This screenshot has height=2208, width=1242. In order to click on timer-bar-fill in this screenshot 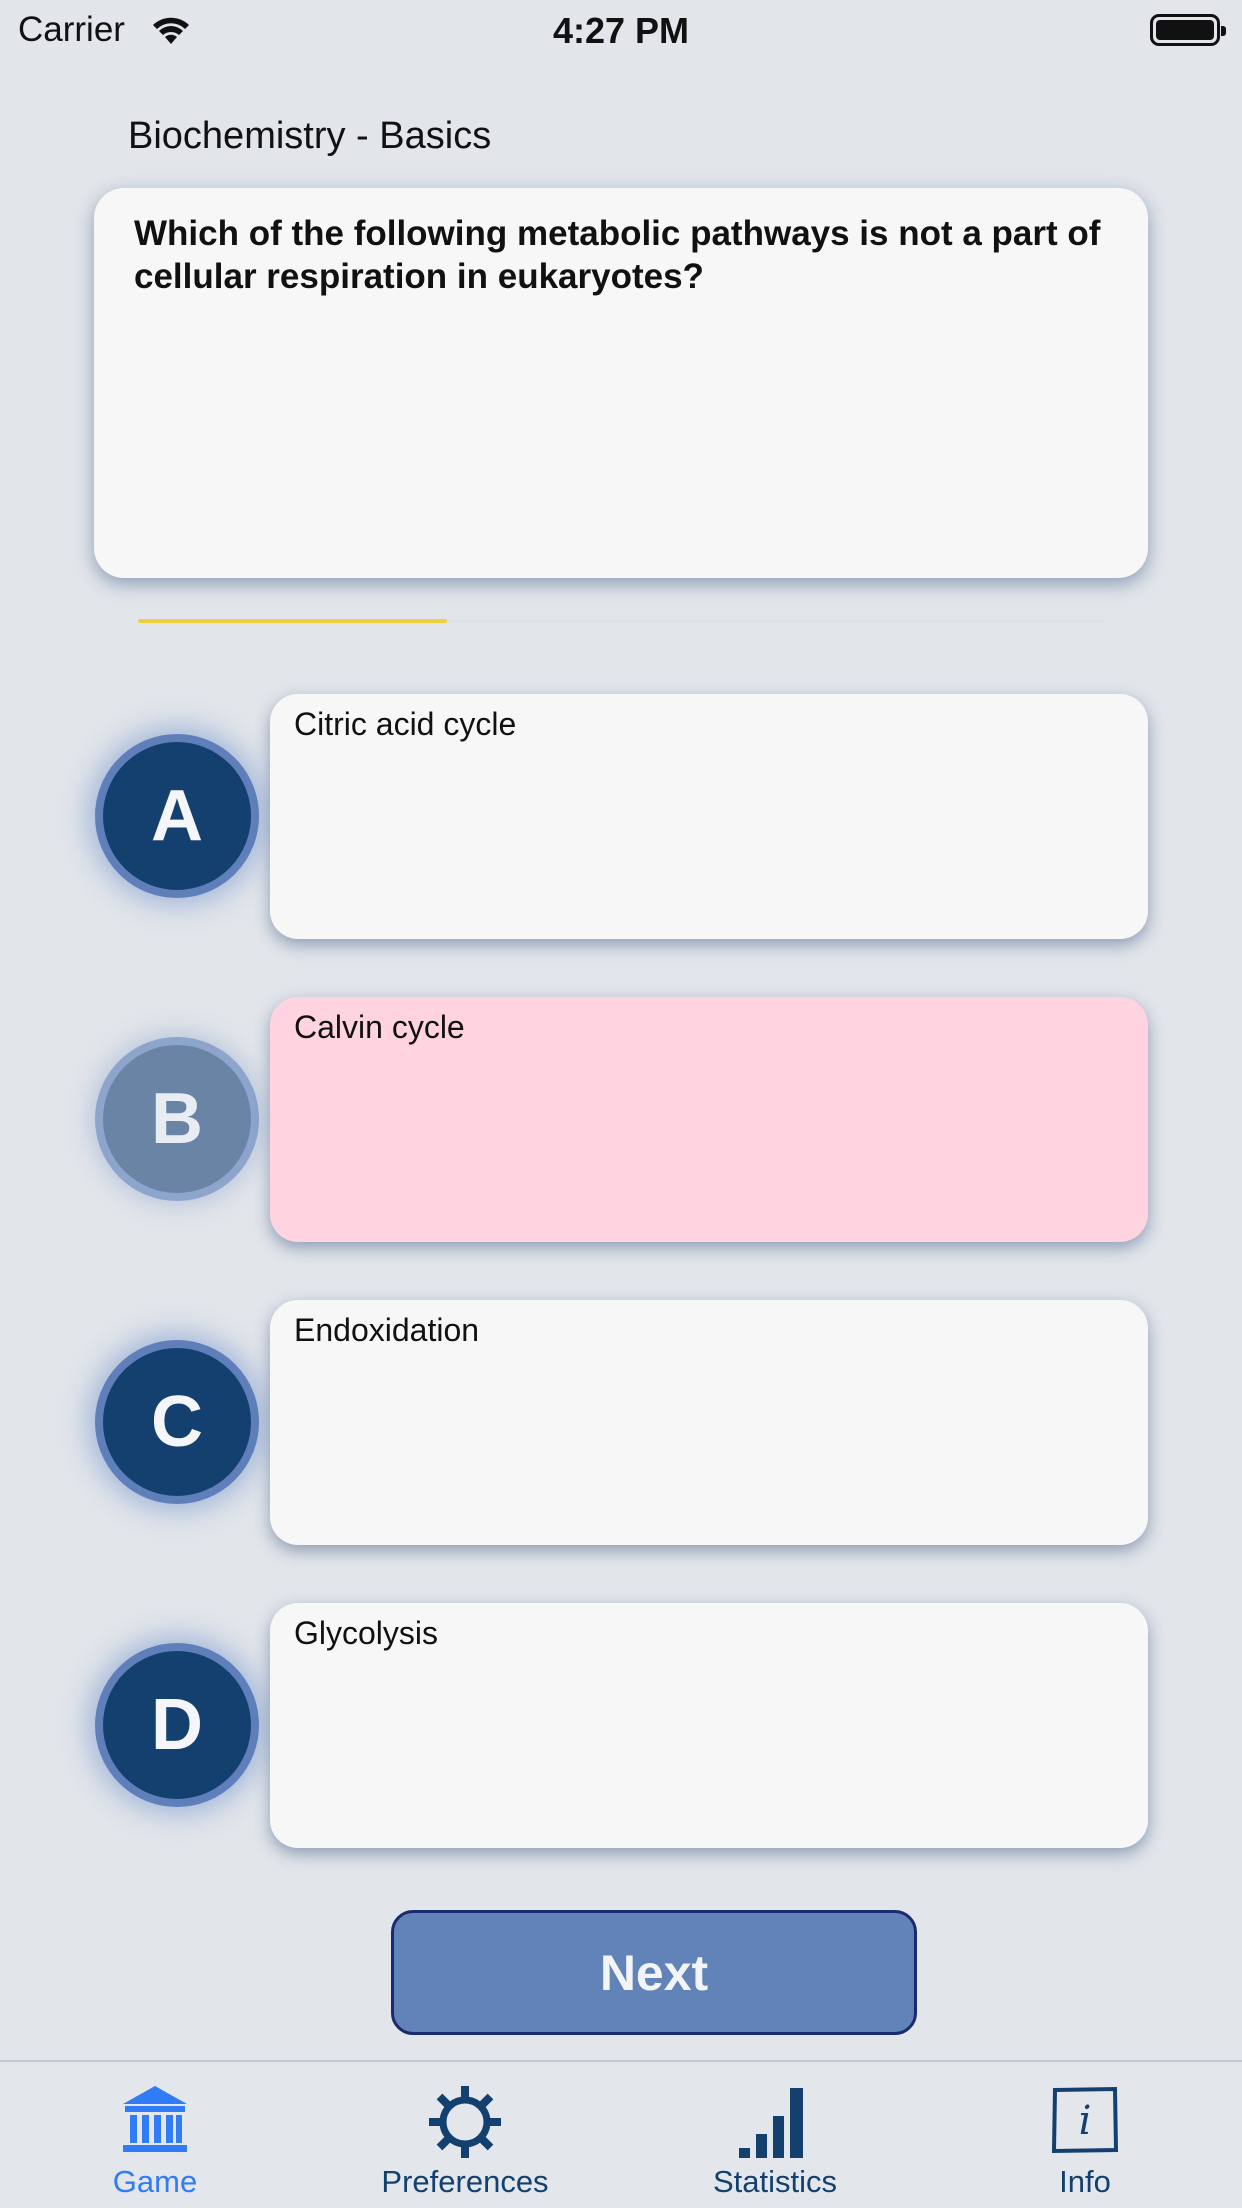, I will do `click(293, 621)`.